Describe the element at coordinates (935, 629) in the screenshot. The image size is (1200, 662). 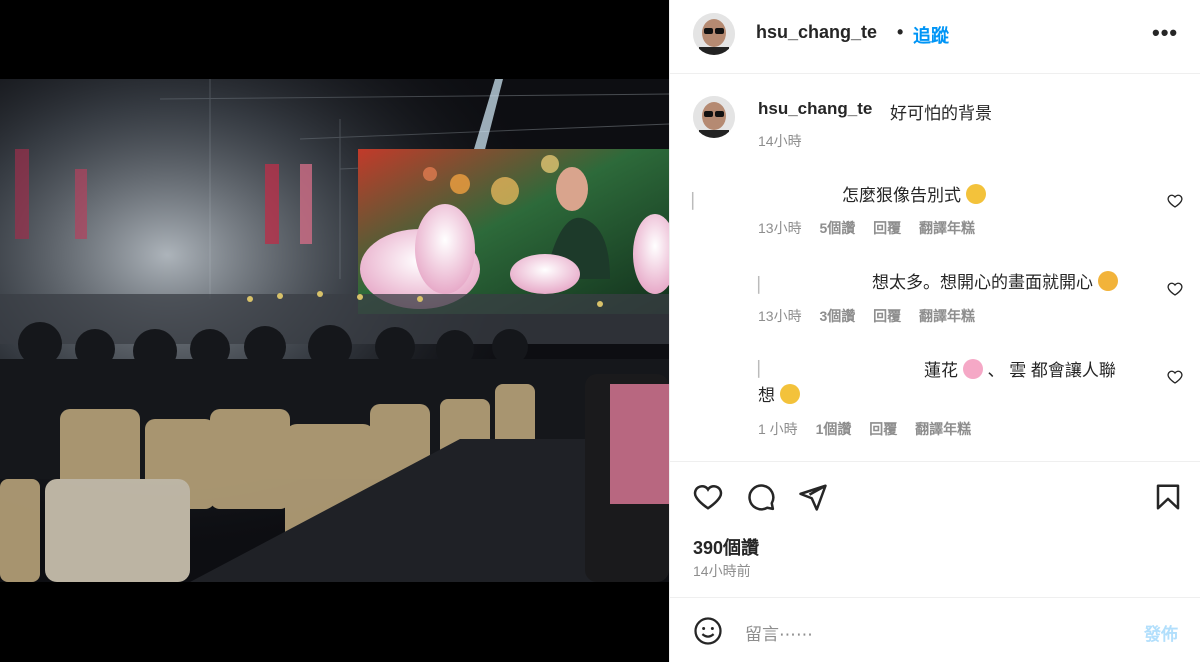
I see `comment-composer: 留言⋯⋯ 發佈` at that location.